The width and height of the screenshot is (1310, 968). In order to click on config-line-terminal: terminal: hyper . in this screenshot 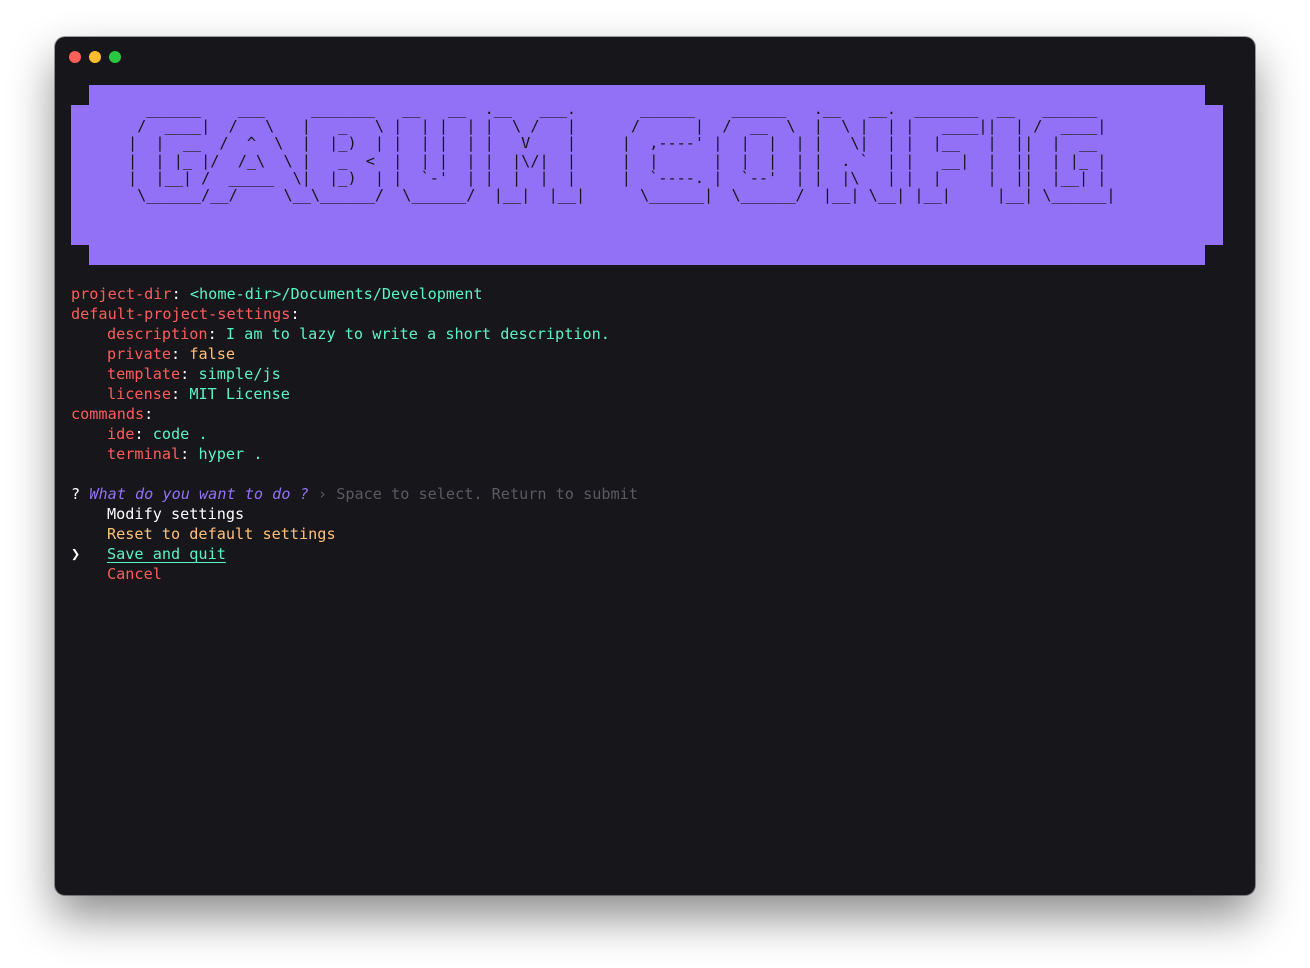, I will do `click(185, 454)`.